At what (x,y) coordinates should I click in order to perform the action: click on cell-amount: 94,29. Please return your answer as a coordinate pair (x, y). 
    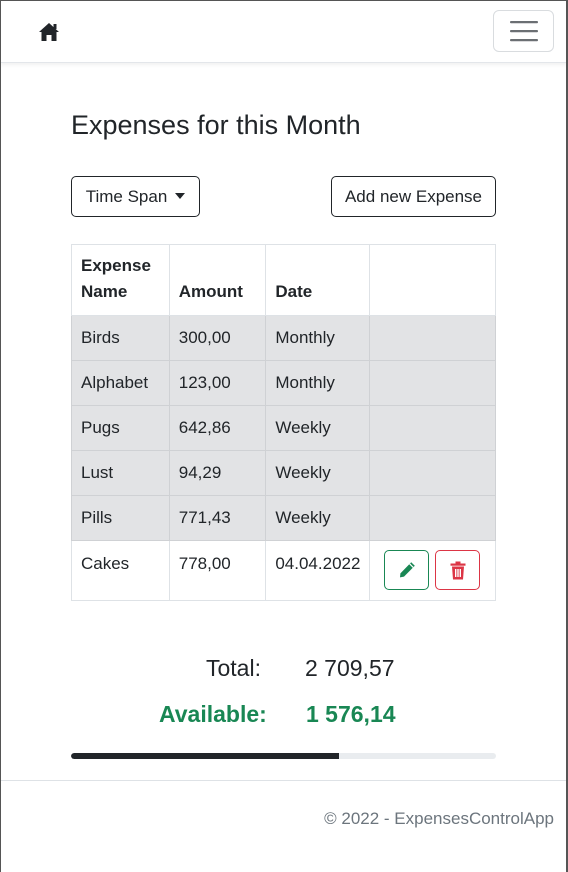
    Looking at the image, I should click on (217, 473).